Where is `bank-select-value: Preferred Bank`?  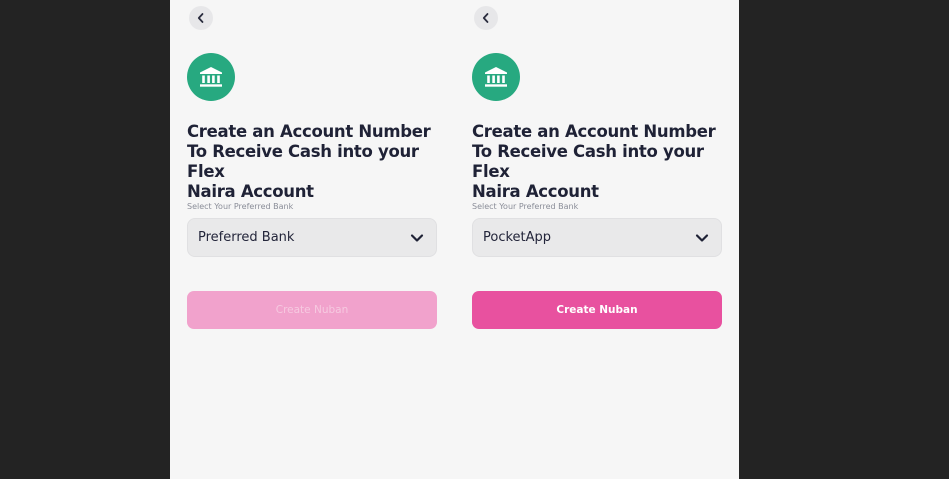 bank-select-value: Preferred Bank is located at coordinates (246, 237).